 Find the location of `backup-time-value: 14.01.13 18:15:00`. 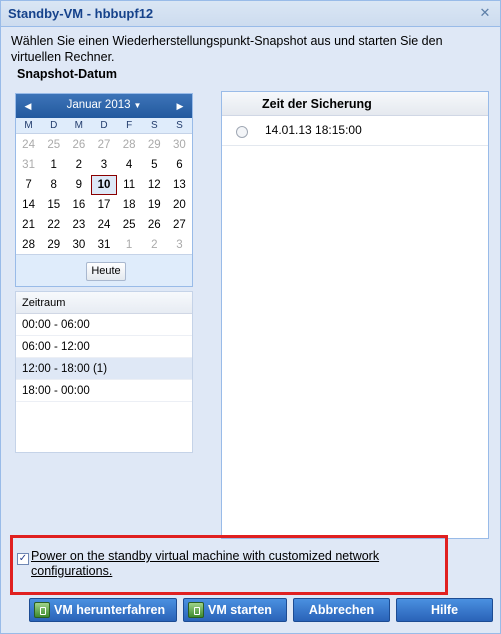

backup-time-value: 14.01.13 18:15:00 is located at coordinates (313, 130).